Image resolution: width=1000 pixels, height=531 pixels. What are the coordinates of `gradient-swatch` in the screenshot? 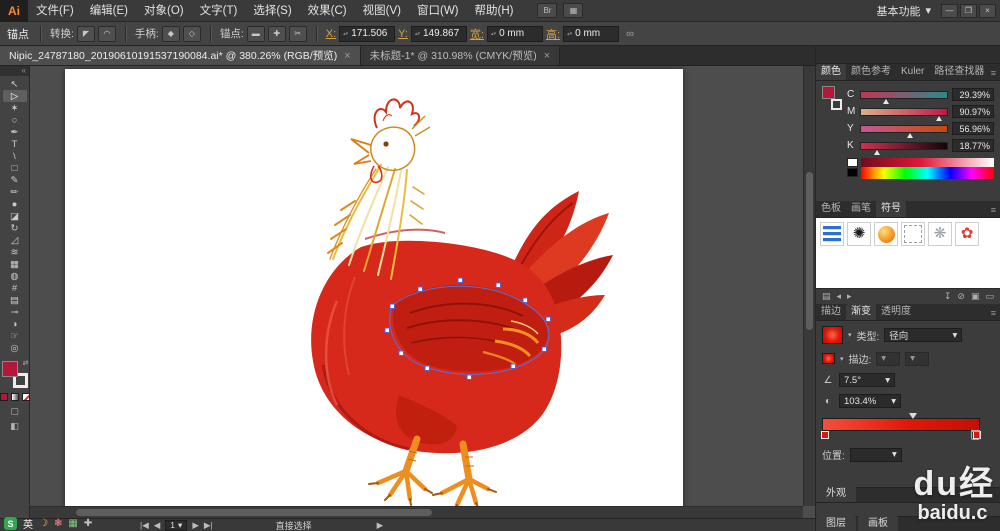 It's located at (832, 335).